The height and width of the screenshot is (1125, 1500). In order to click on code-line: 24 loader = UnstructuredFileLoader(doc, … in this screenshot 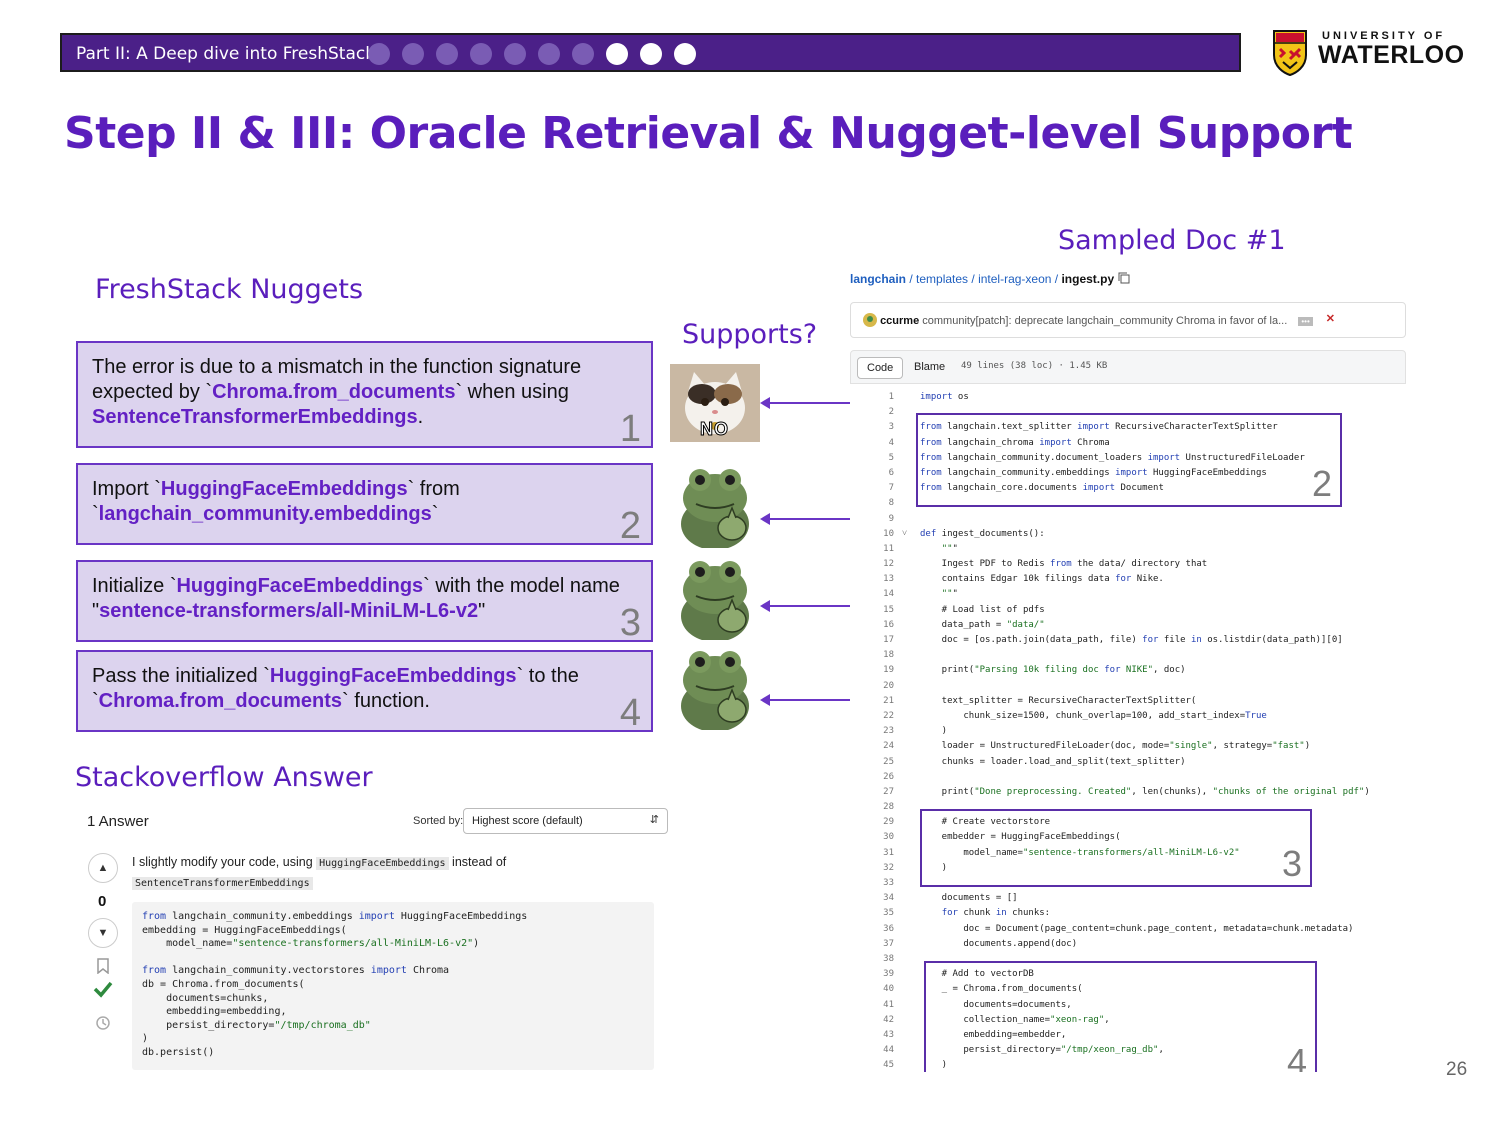, I will do `click(1128, 746)`.